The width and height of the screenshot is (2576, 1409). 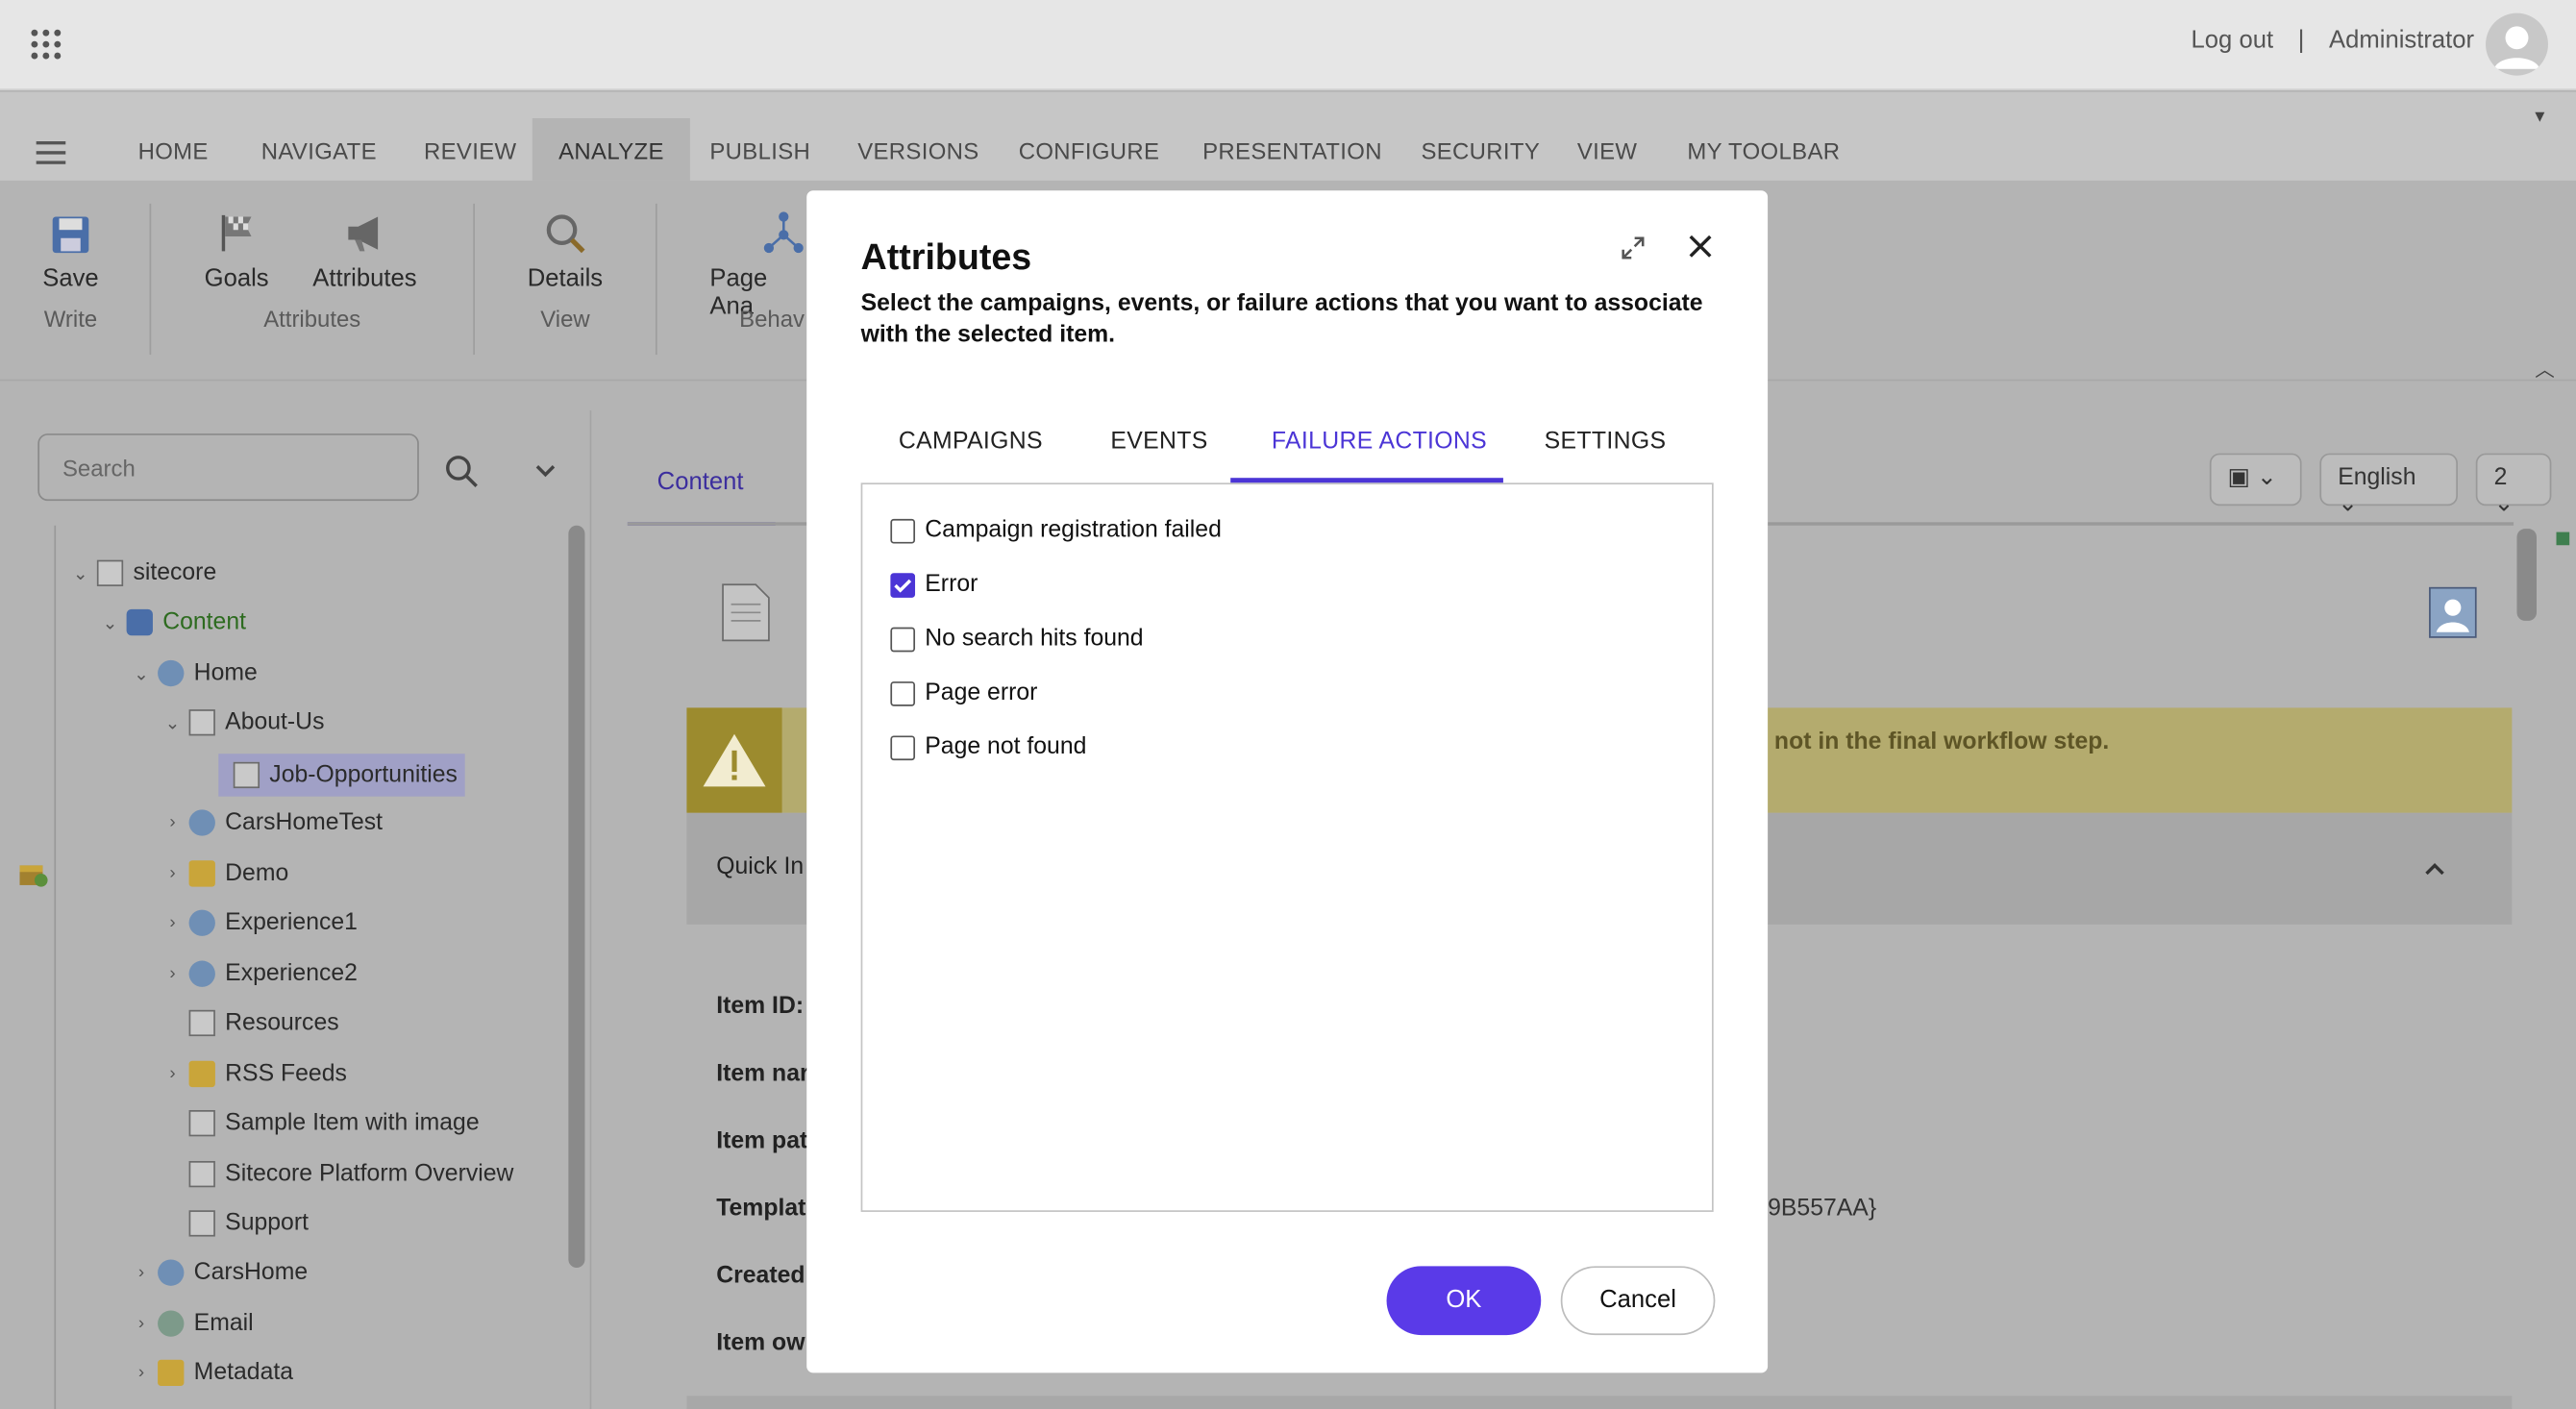 I want to click on tree-node-home: ⌄ Home, so click(x=193, y=673).